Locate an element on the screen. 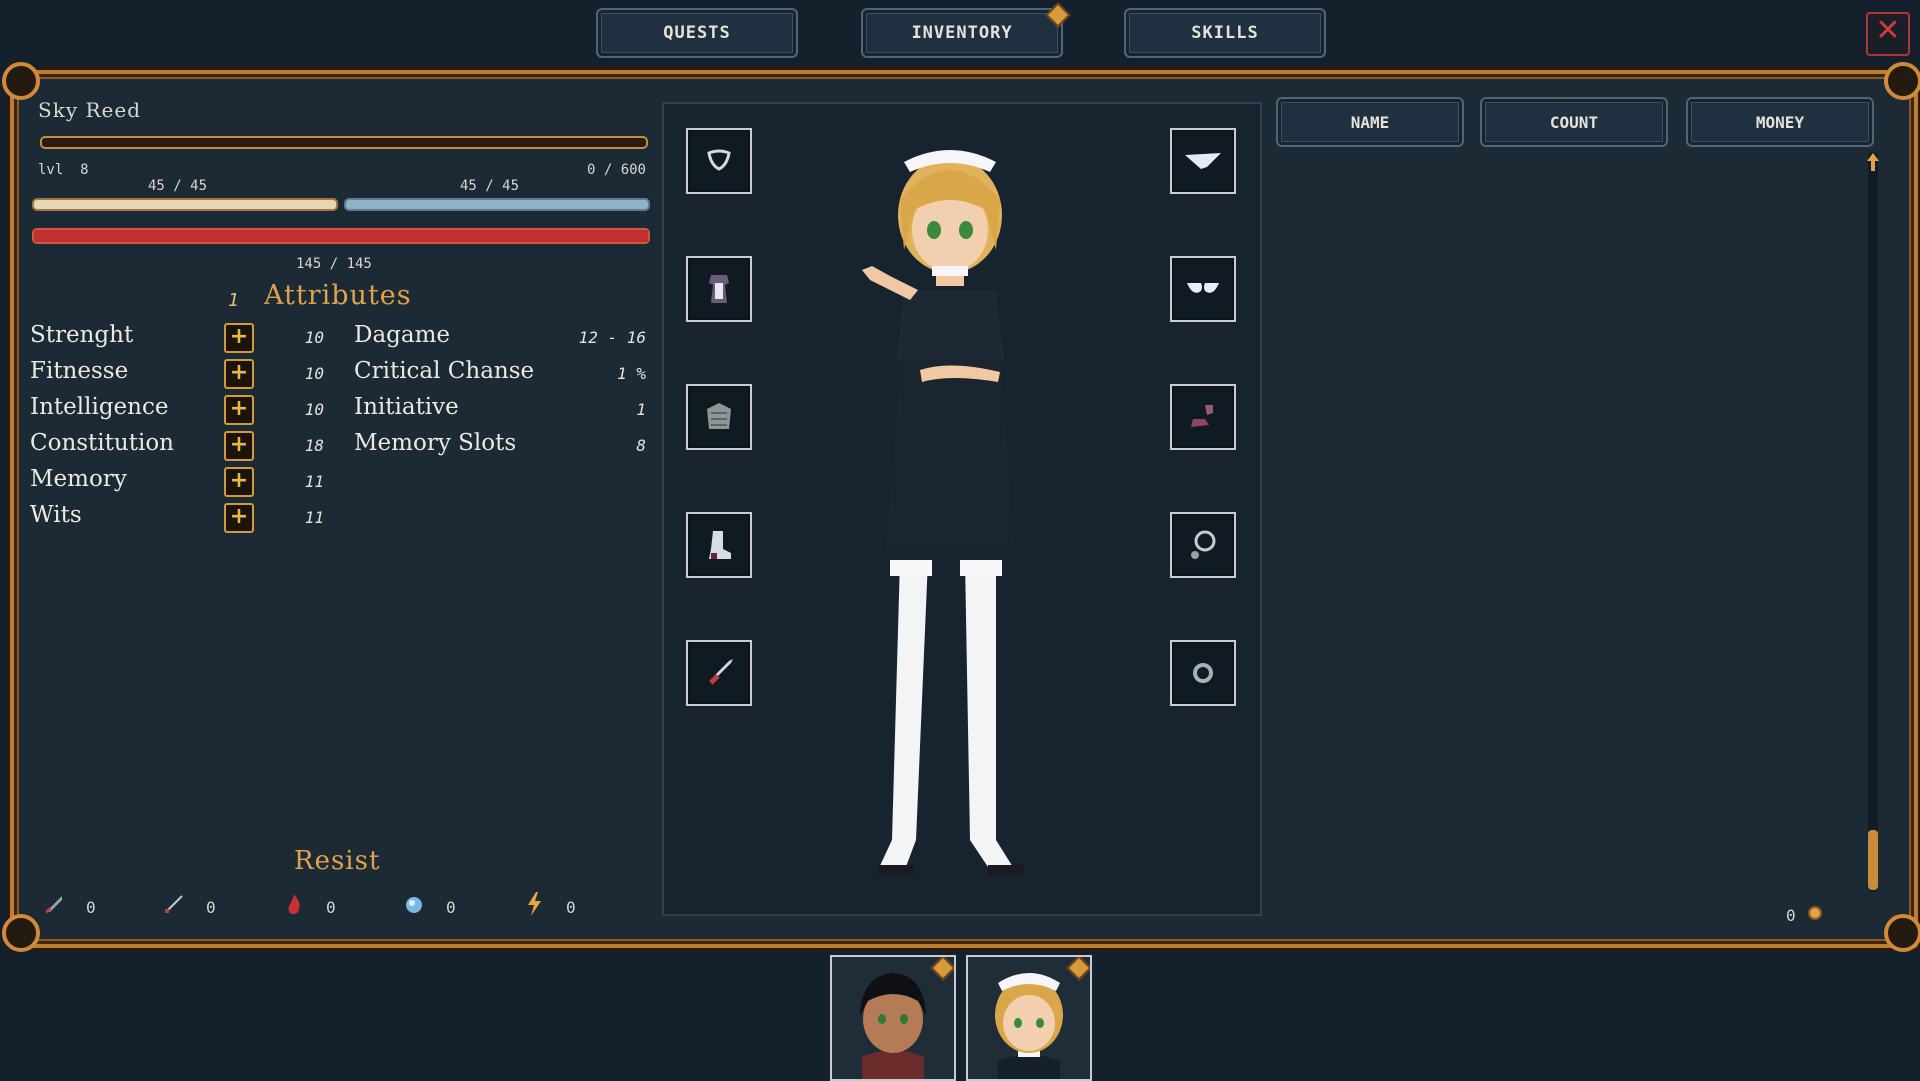 This screenshot has width=1920, height=1081. dagger-icon is located at coordinates (721, 672).